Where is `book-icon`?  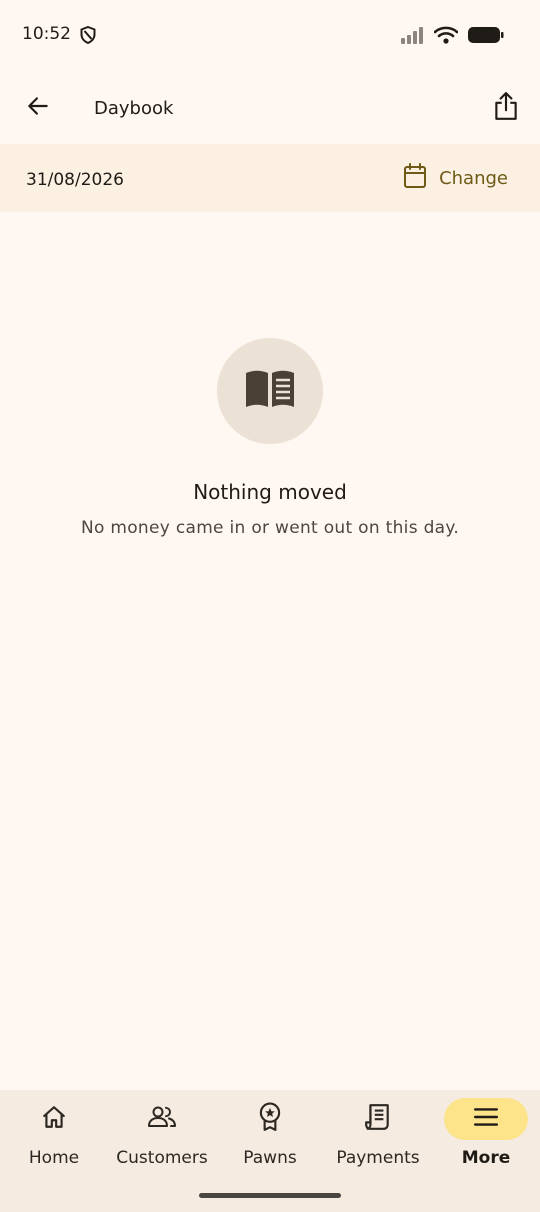
book-icon is located at coordinates (270, 391).